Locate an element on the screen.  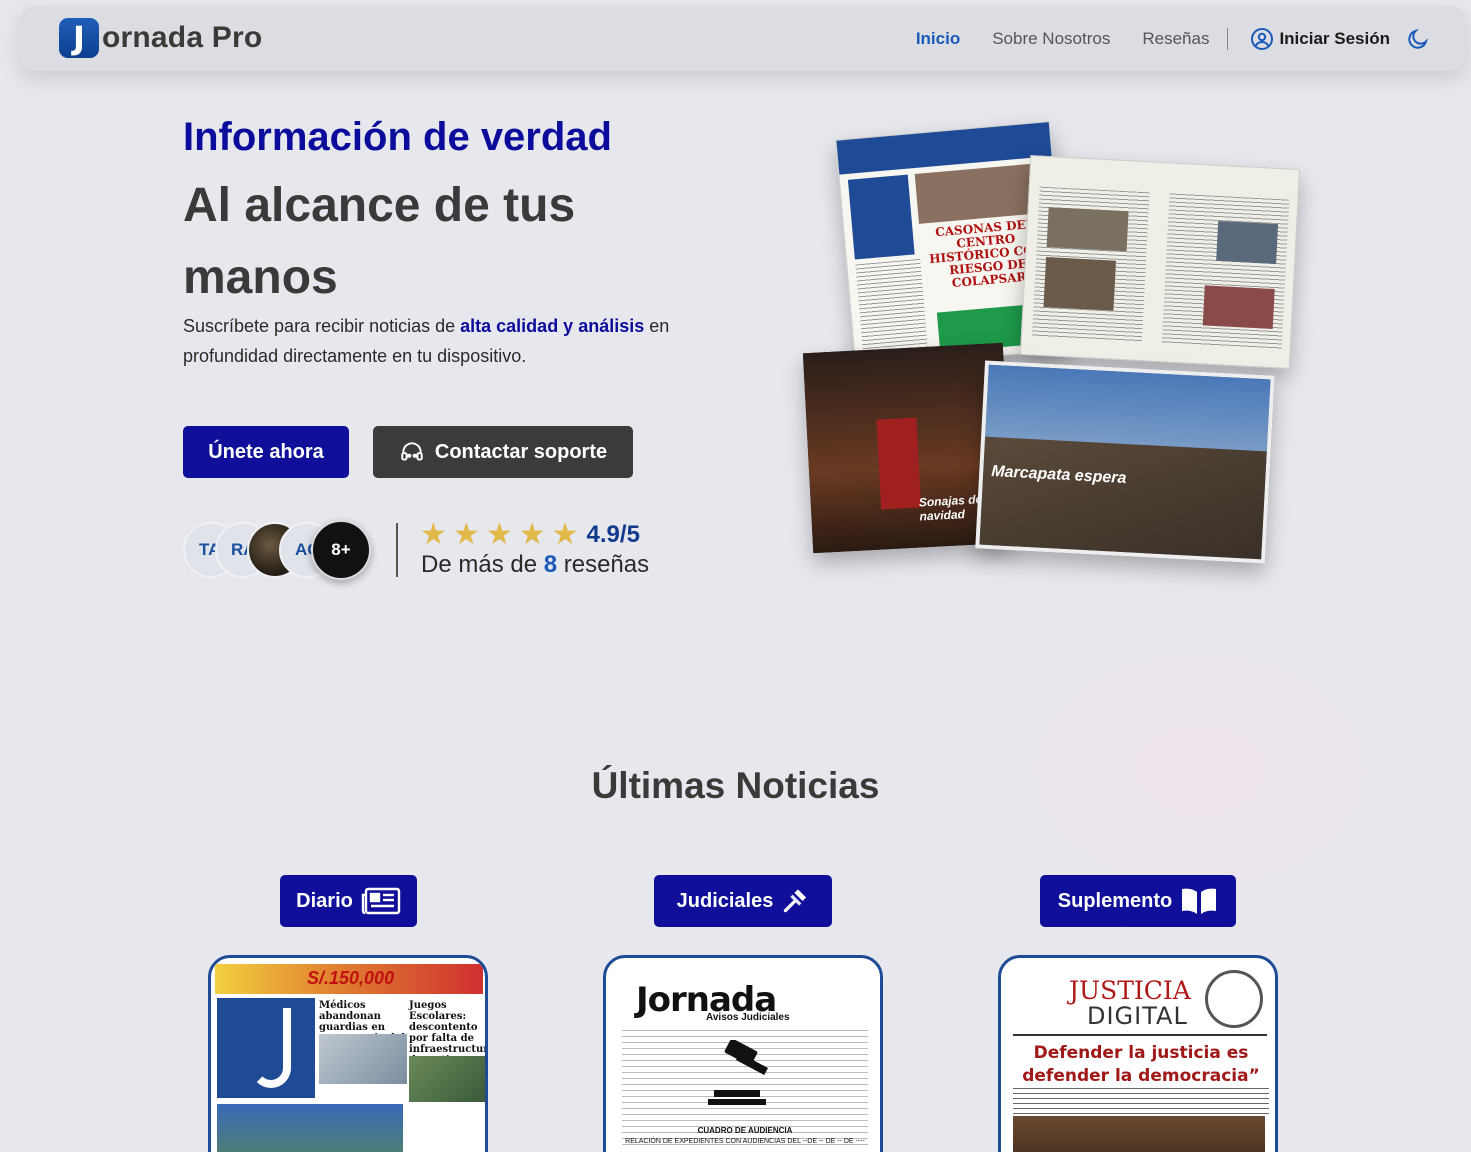
login-button: Iniciar Sesión is located at coordinates (1320, 39).